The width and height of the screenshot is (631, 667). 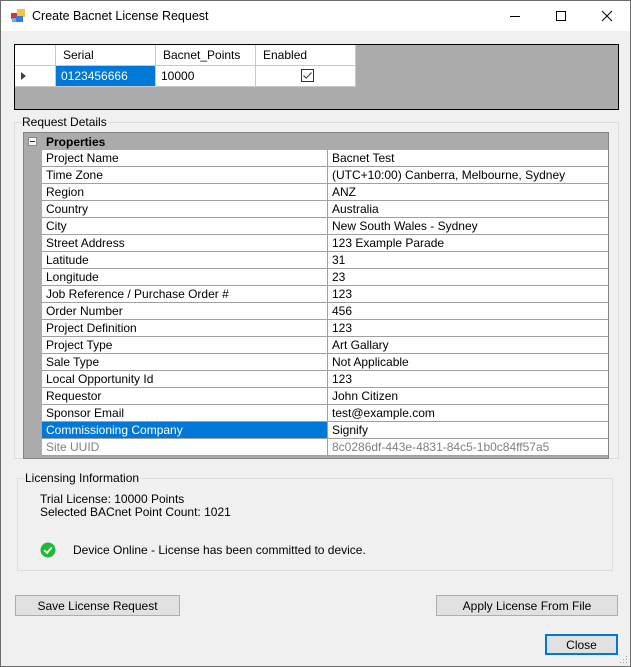 I want to click on minimize-button, so click(x=515, y=16).